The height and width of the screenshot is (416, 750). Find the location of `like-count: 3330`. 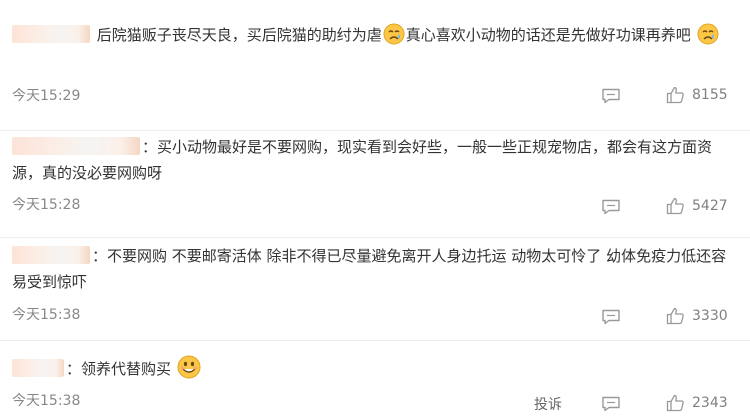

like-count: 3330 is located at coordinates (710, 316).